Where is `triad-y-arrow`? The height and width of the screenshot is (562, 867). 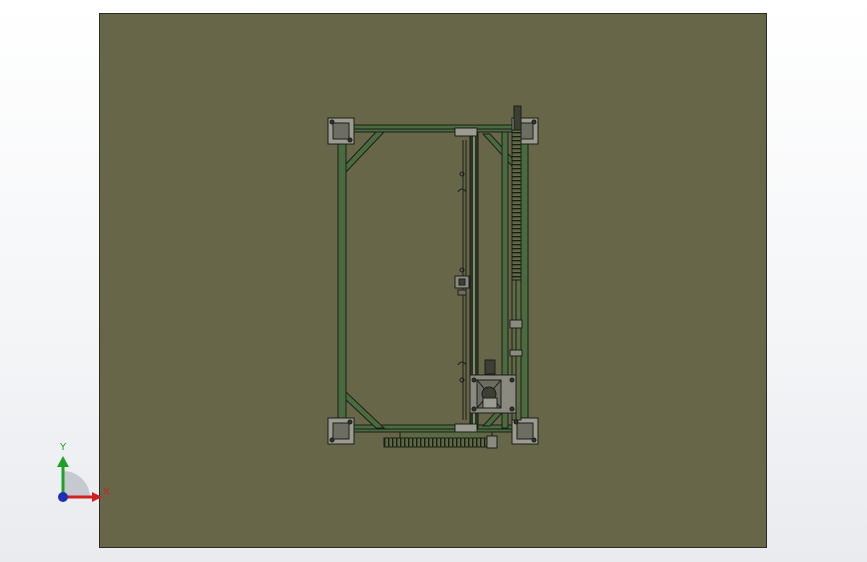 triad-y-arrow is located at coordinates (63, 461).